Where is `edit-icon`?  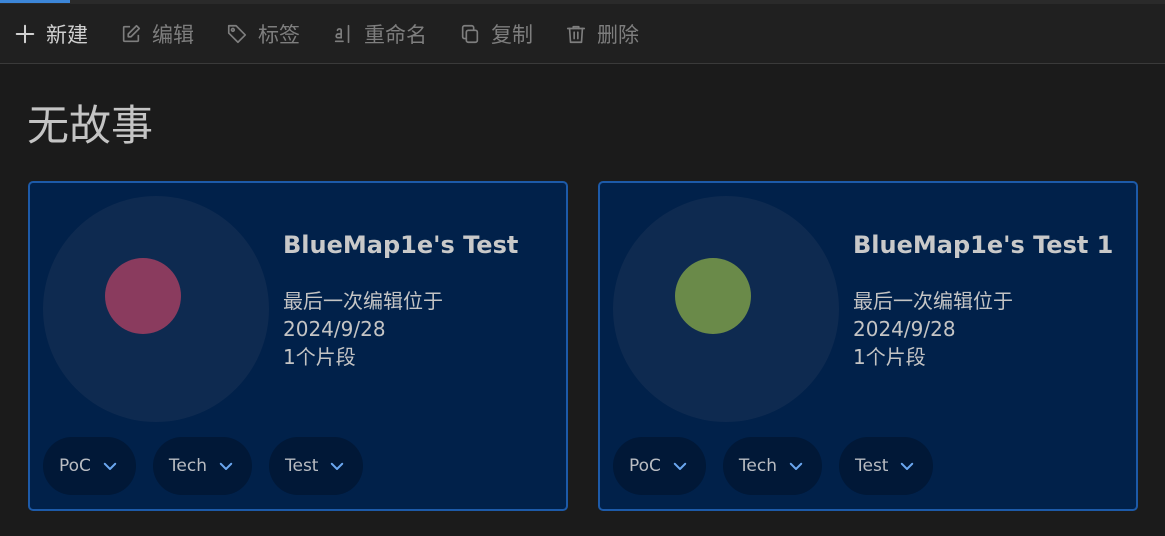
edit-icon is located at coordinates (131, 34).